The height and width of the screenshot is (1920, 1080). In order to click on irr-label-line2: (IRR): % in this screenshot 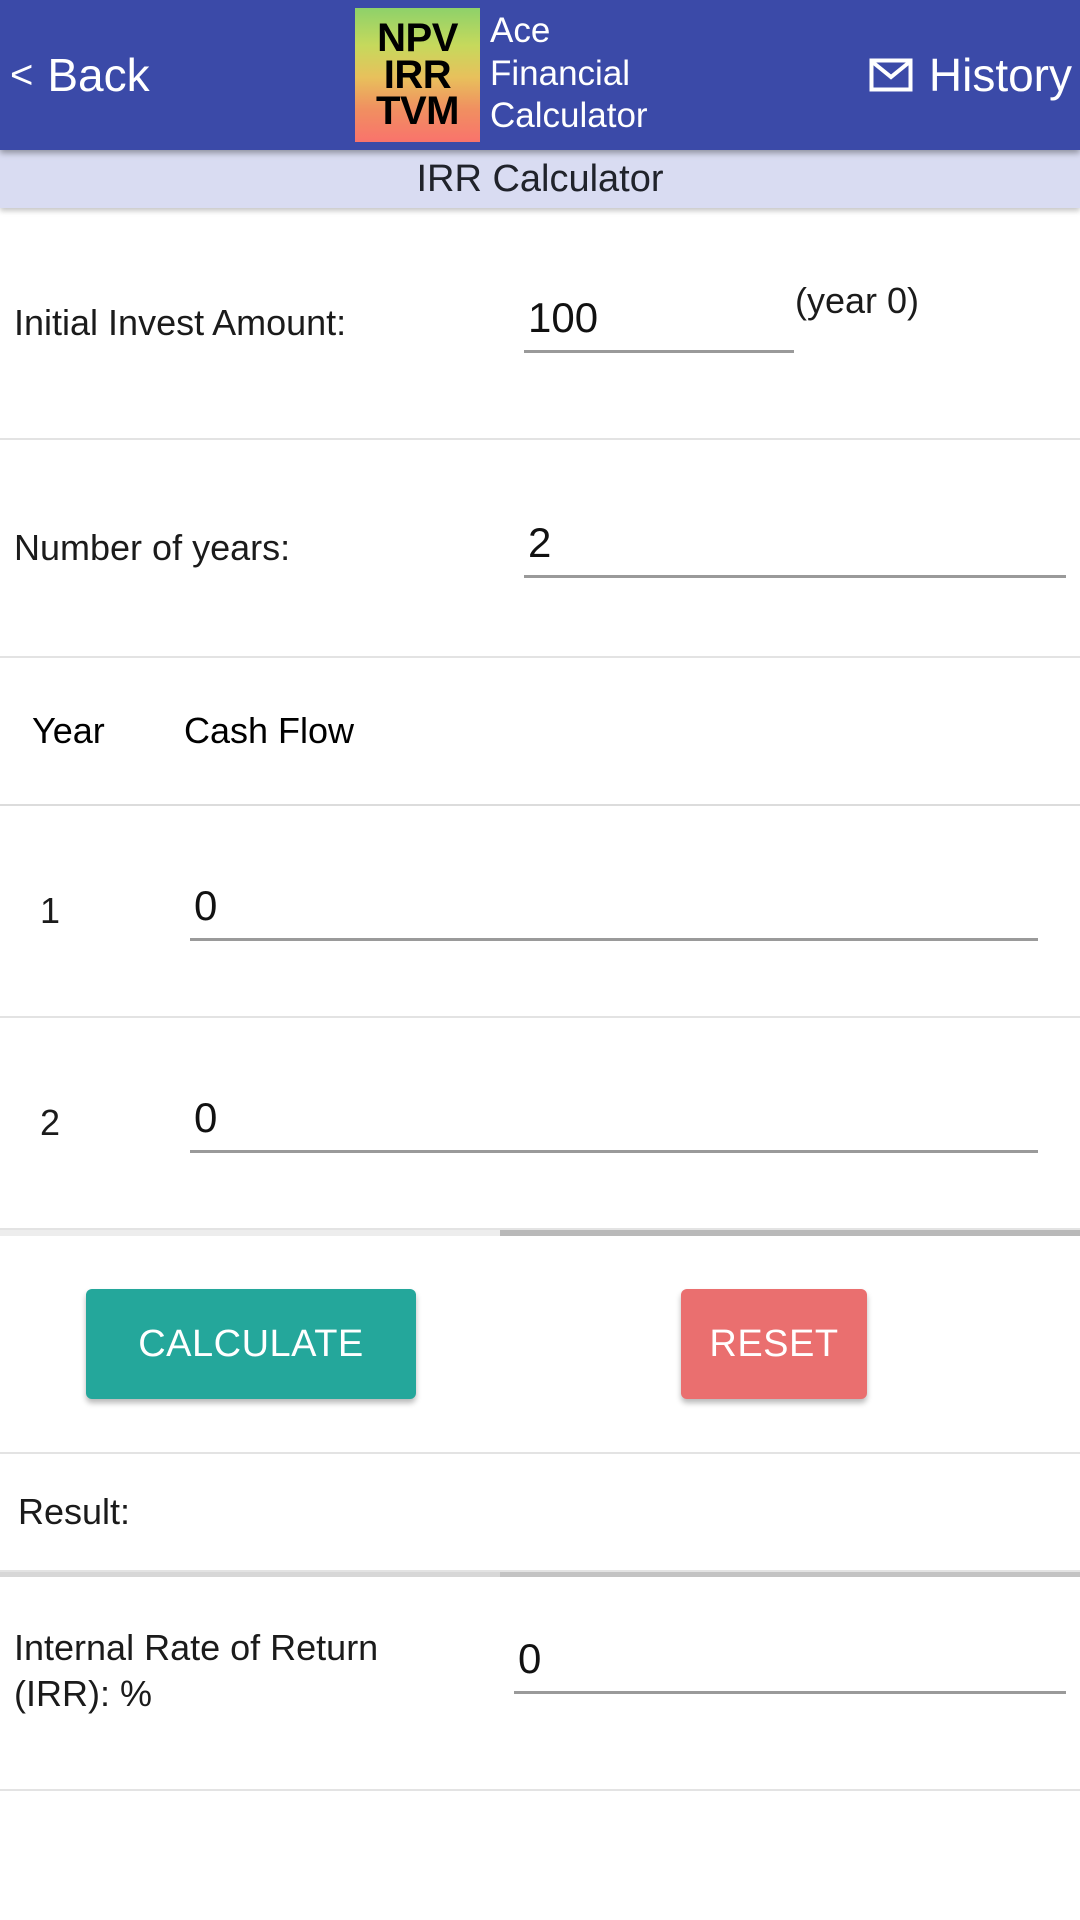, I will do `click(83, 1694)`.